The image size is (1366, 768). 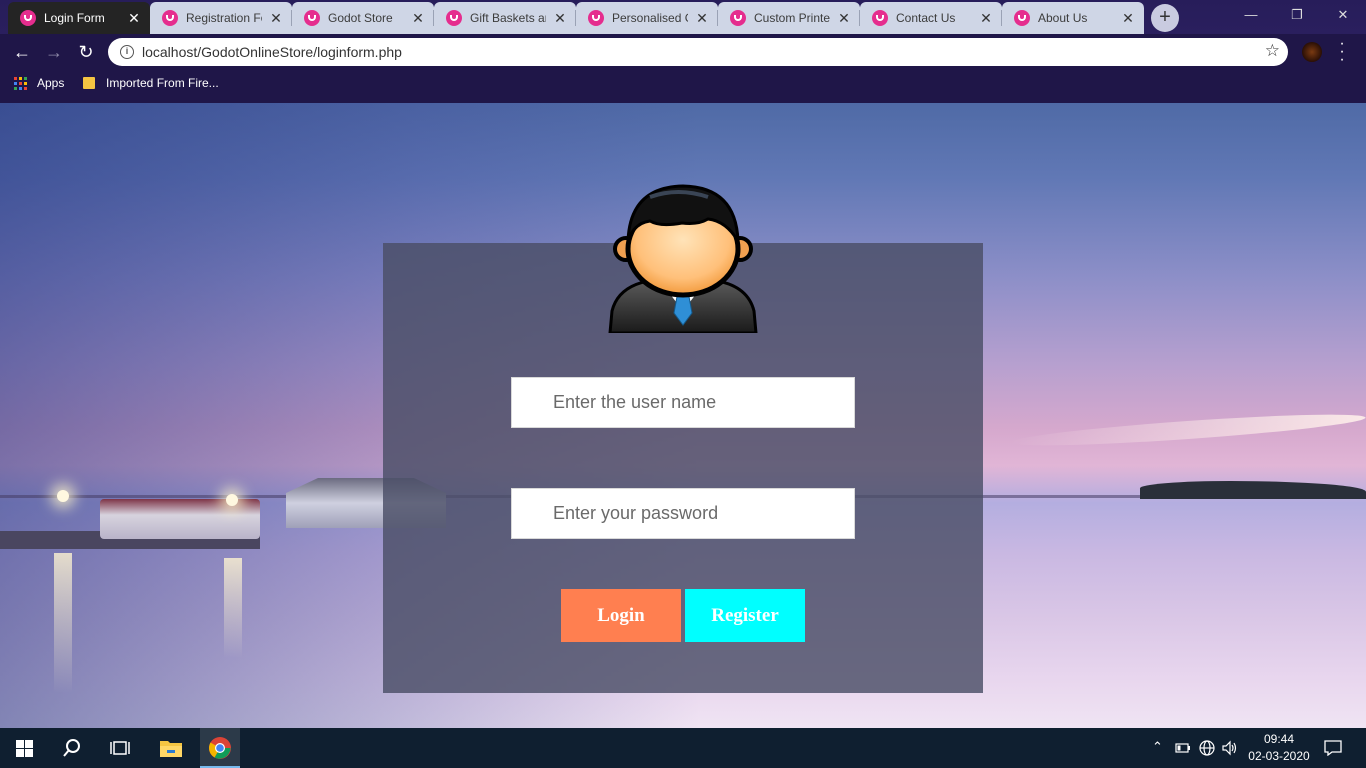 I want to click on tab-custom-printed: Custom Printe ✕, so click(x=789, y=18).